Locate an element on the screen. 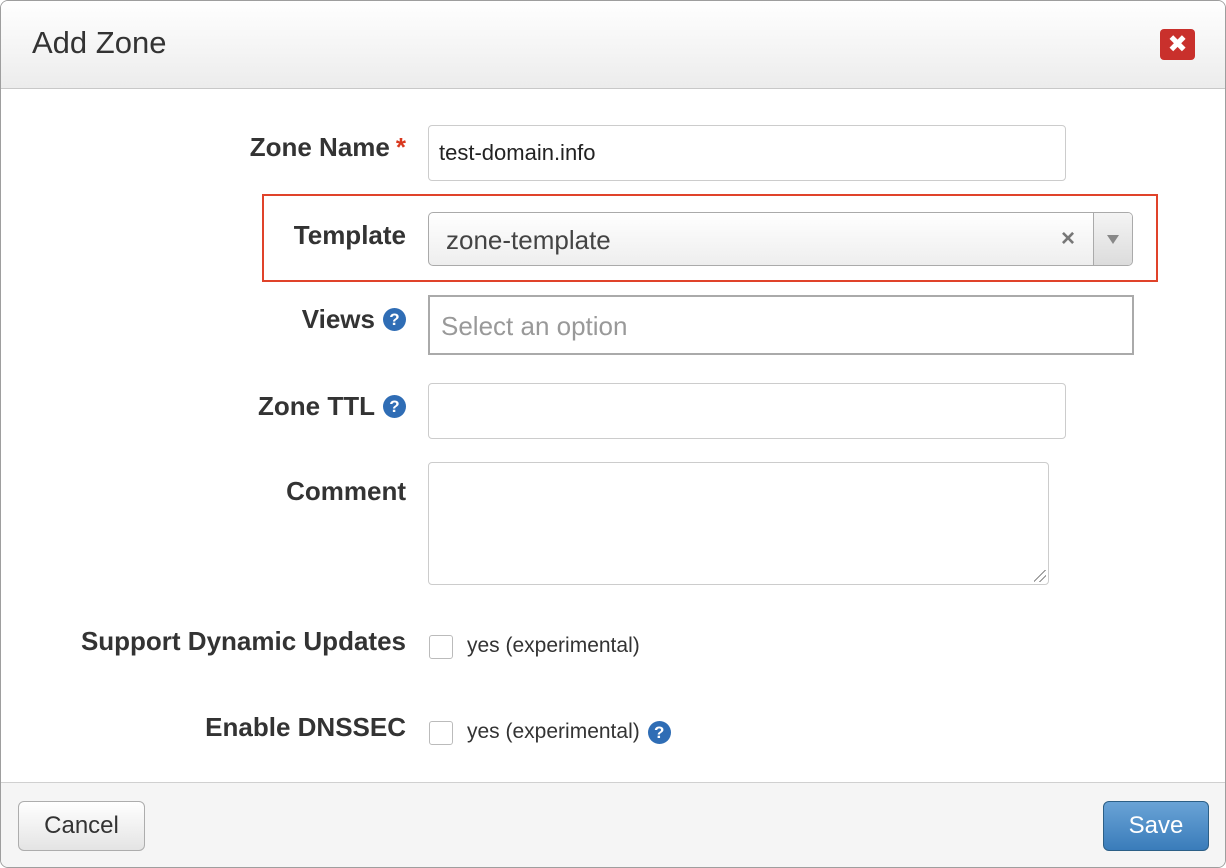  dynamic-updates-label: Support Dynamic Updates is located at coordinates (243, 641).